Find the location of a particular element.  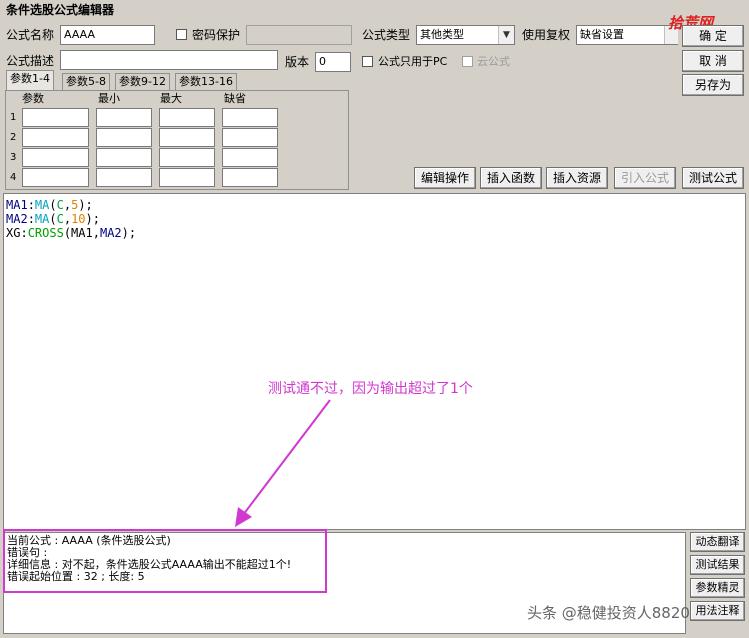

insert-function-button: 插入函数 is located at coordinates (511, 178).